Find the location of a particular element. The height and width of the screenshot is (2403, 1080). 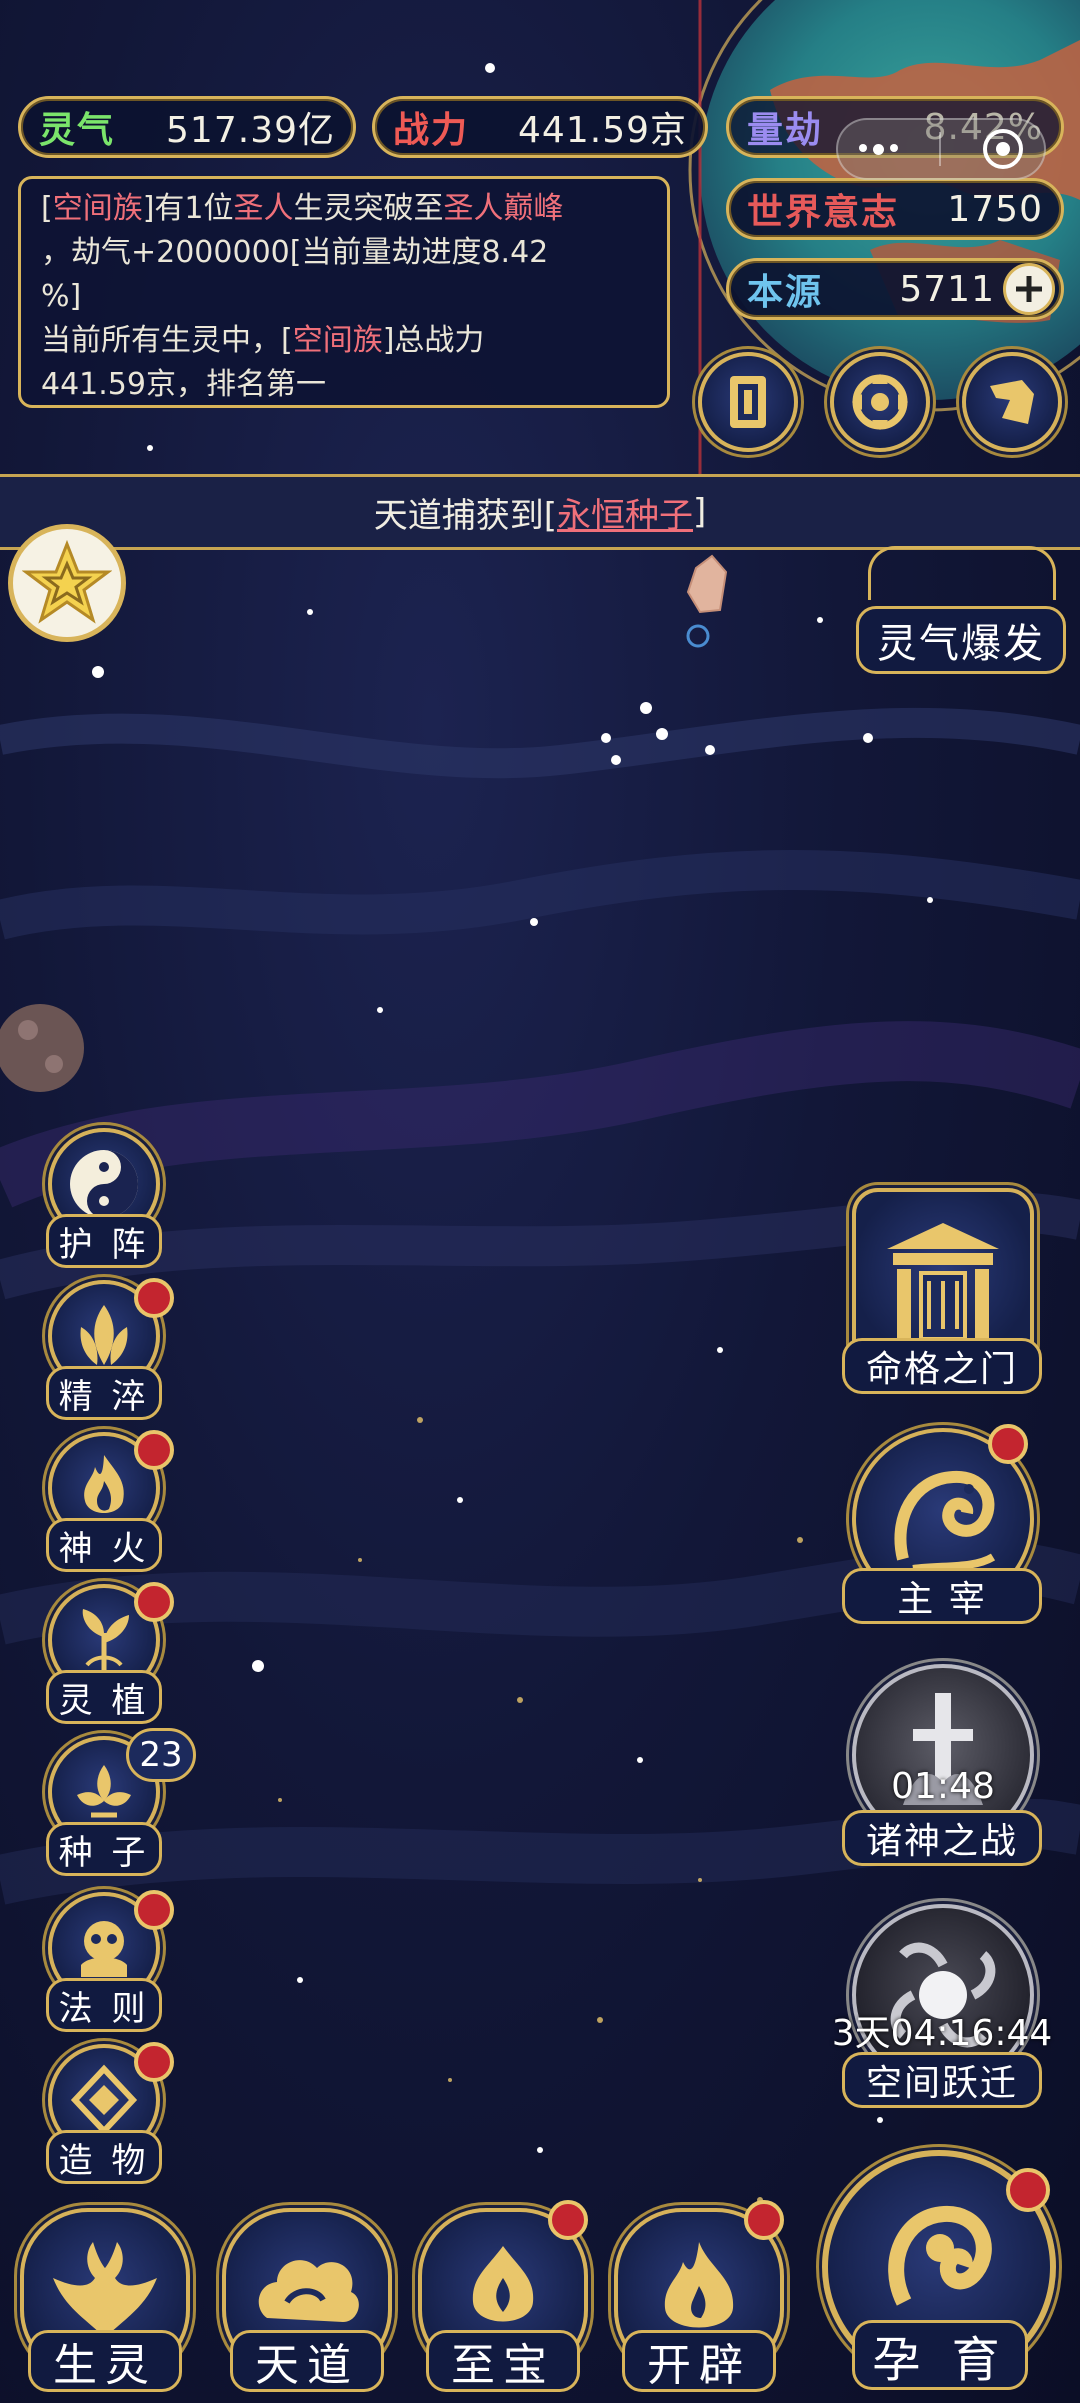

jingcui-red-dot is located at coordinates (154, 1298).